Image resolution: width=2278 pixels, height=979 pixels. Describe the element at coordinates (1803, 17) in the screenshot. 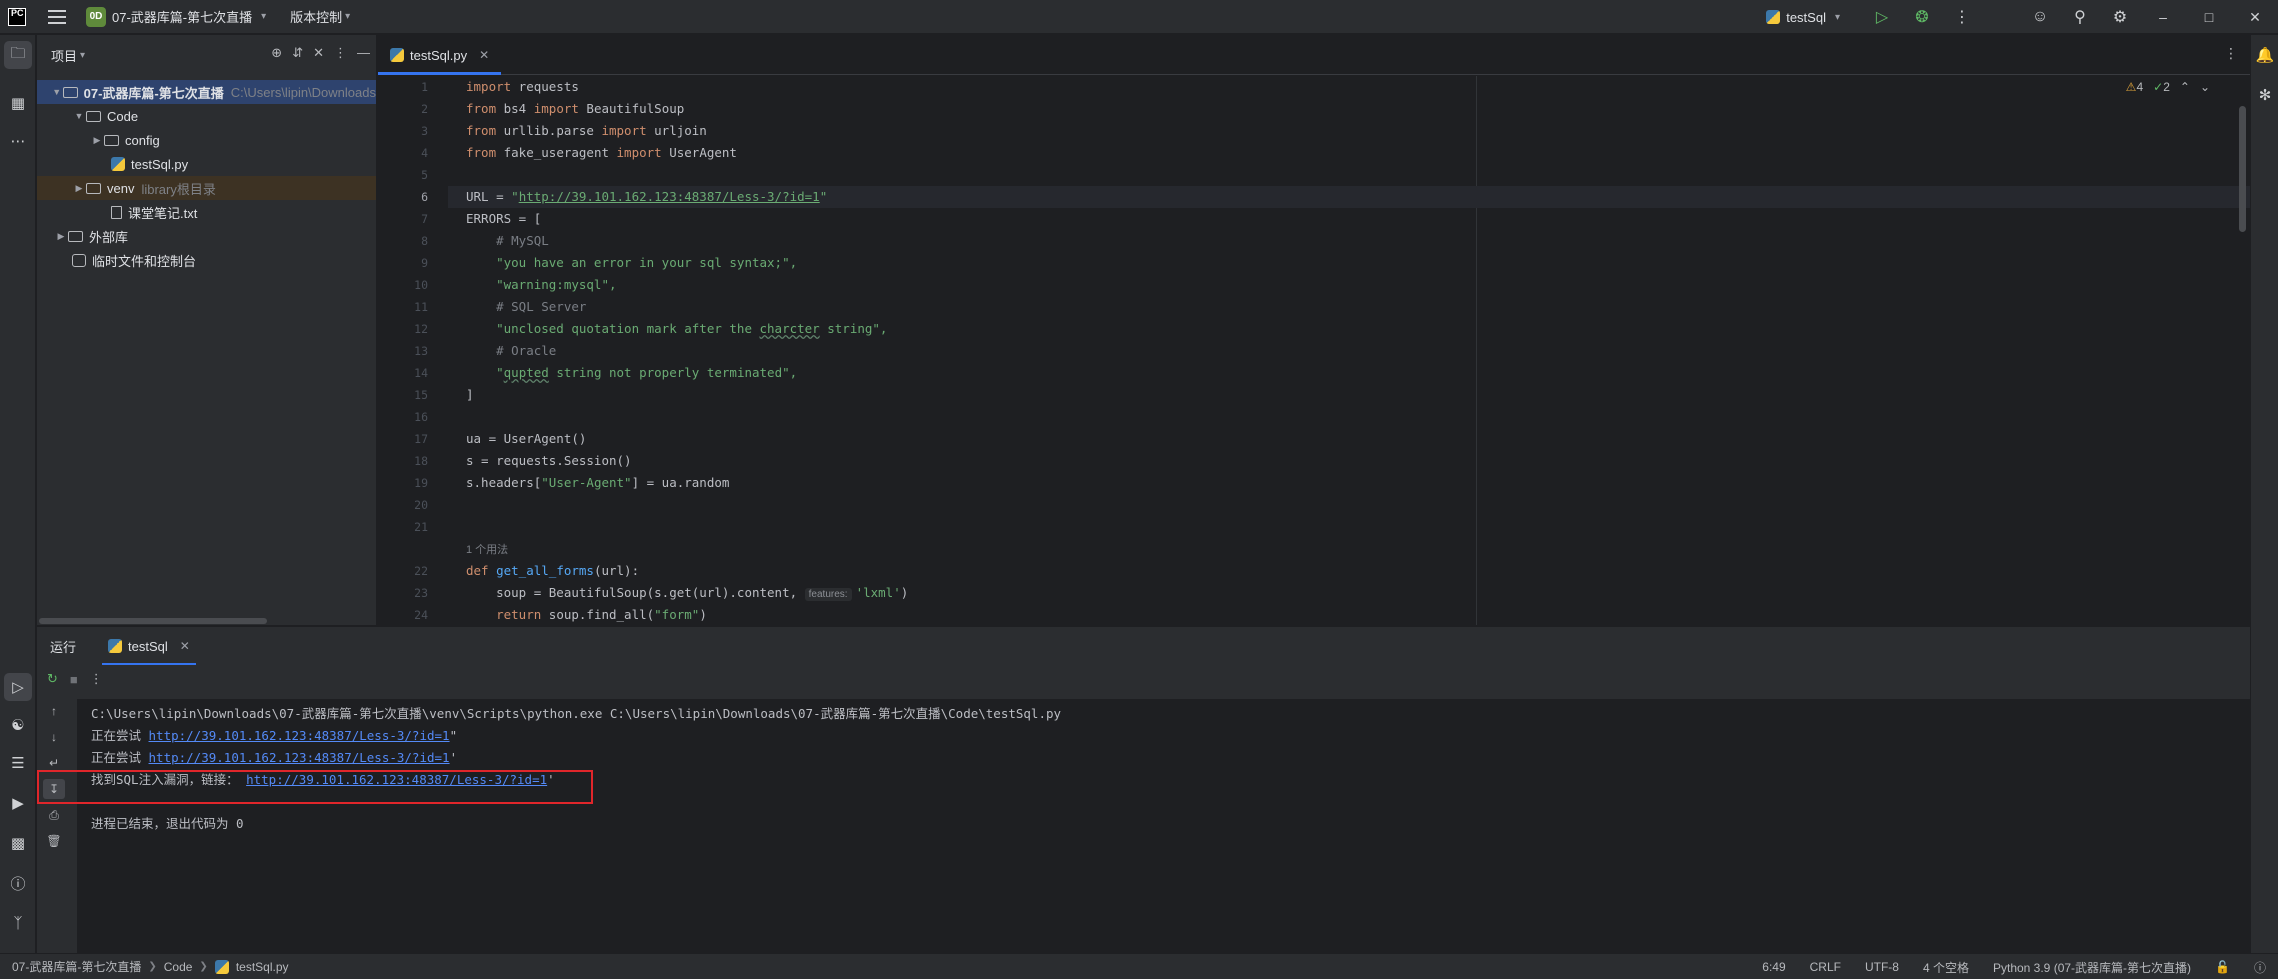

I see `run-config-selector: testSql ▾` at that location.